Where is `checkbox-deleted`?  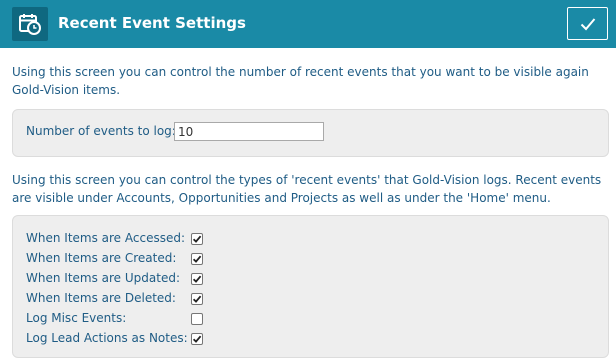 checkbox-deleted is located at coordinates (197, 299).